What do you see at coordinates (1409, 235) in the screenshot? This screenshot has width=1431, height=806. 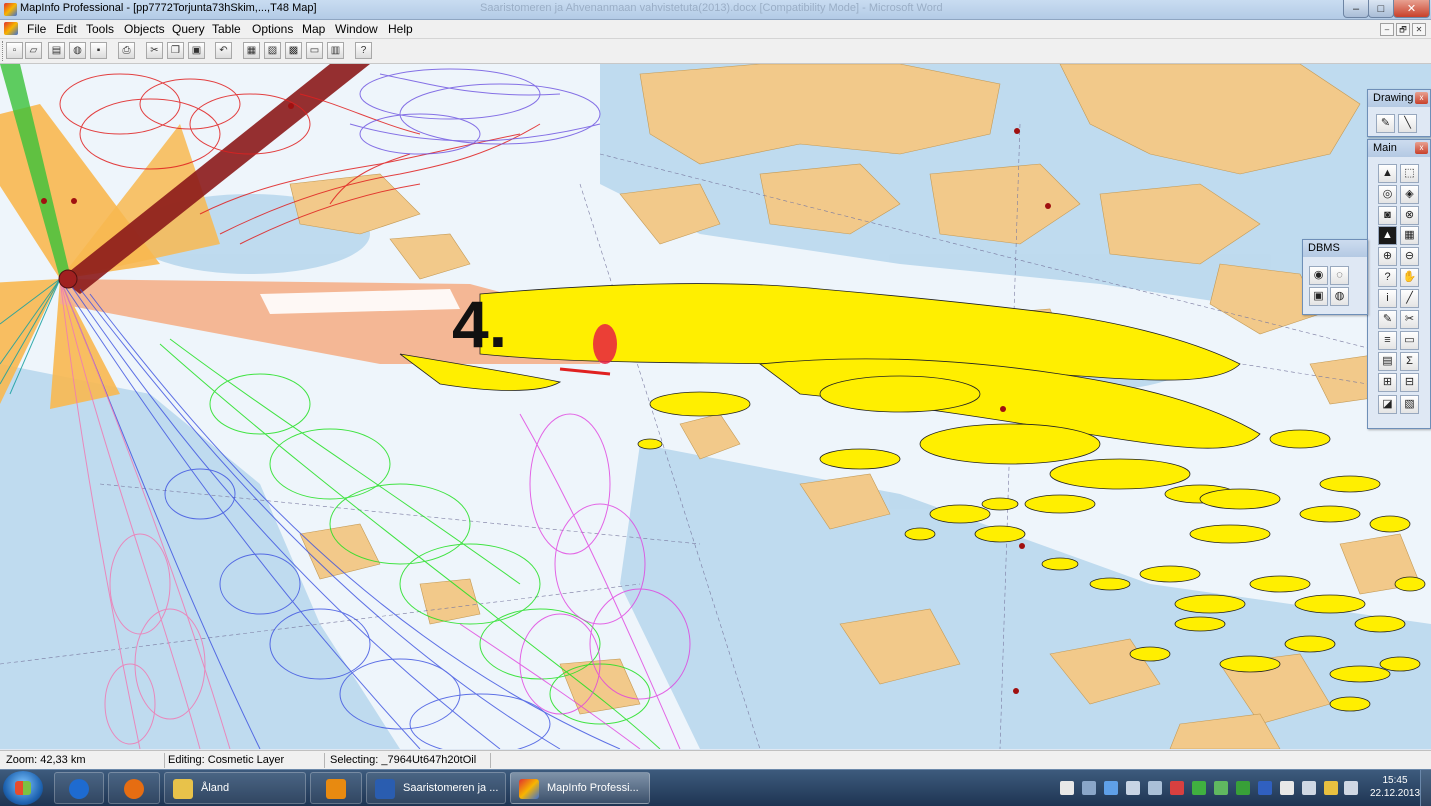 I see `graph-select-icon: ▦` at bounding box center [1409, 235].